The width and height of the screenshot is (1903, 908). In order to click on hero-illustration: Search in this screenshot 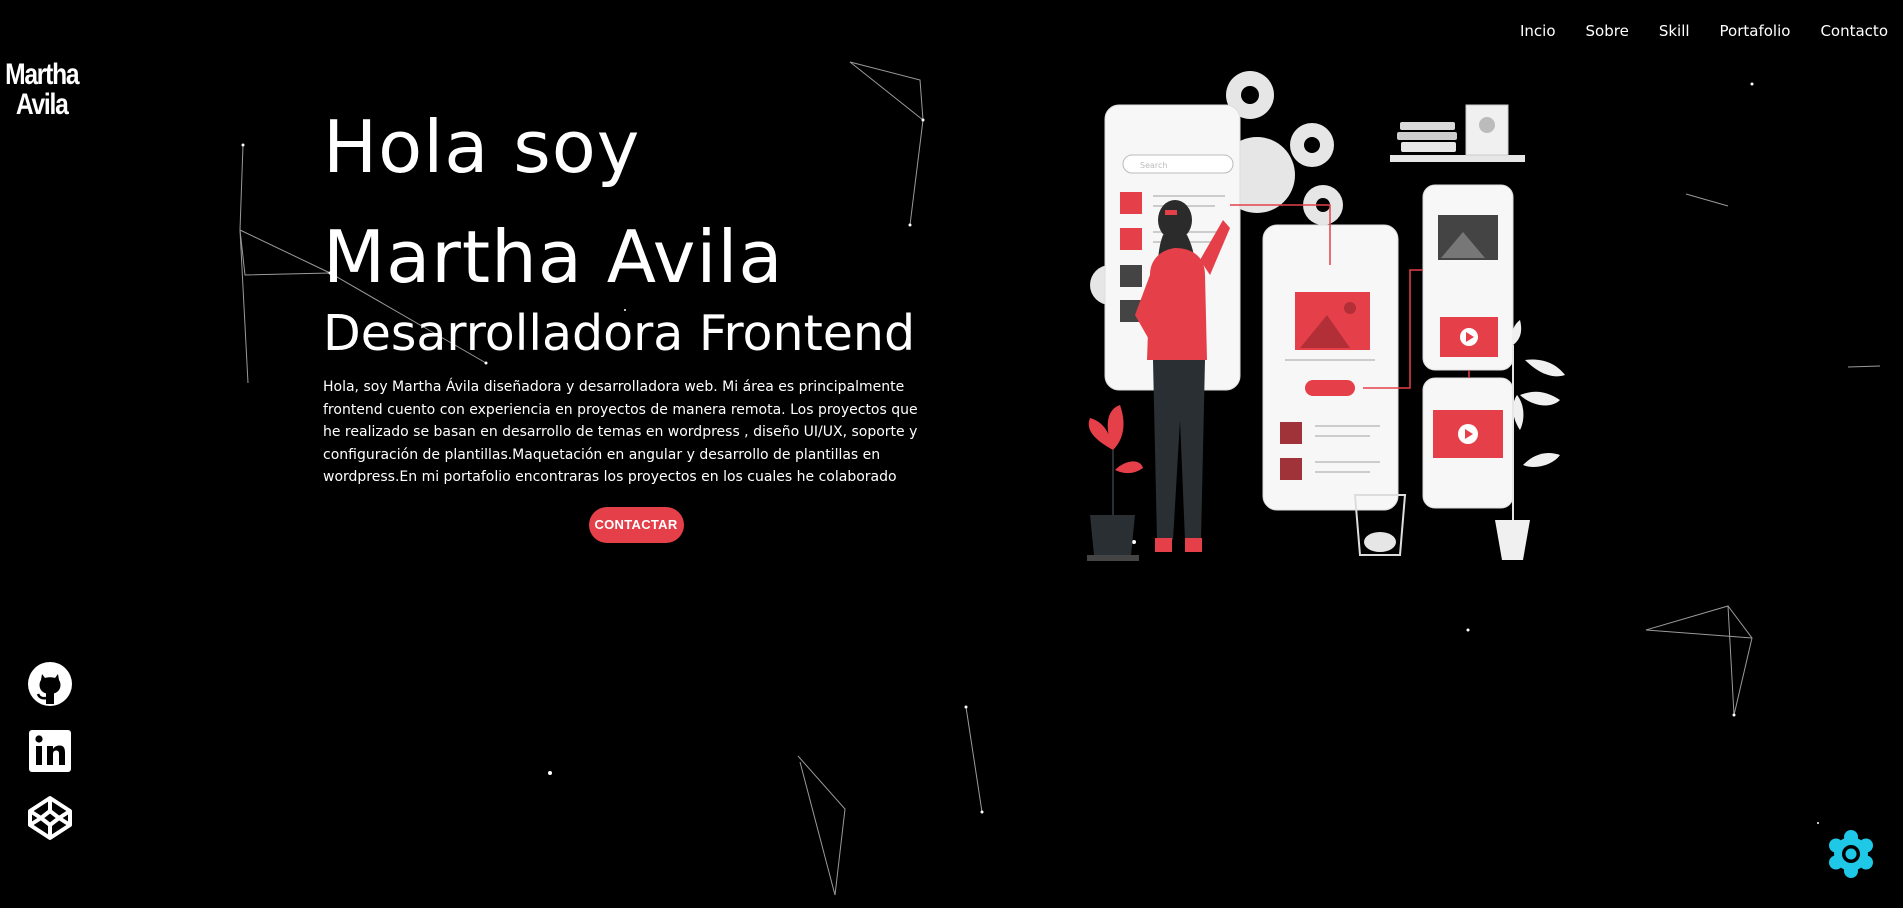, I will do `click(1326, 316)`.